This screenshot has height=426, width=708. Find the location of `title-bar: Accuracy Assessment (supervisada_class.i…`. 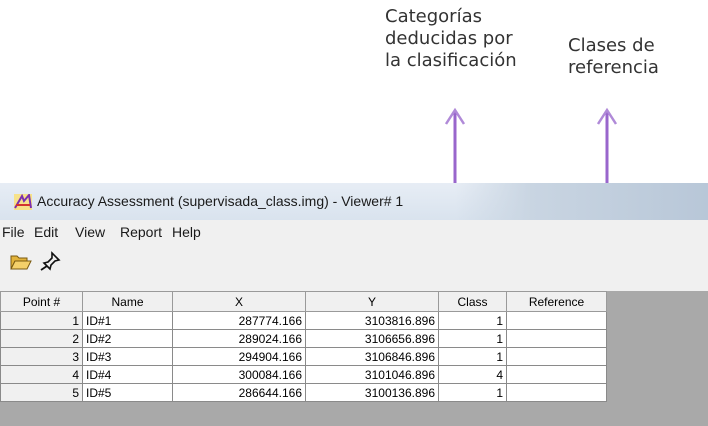

title-bar: Accuracy Assessment (supervisada_class.i… is located at coordinates (354, 201).